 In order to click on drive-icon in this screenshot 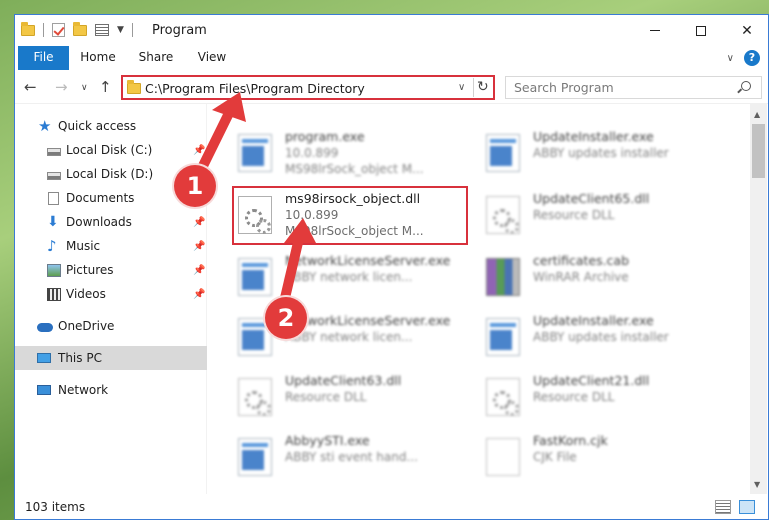, I will do `click(54, 175)`.